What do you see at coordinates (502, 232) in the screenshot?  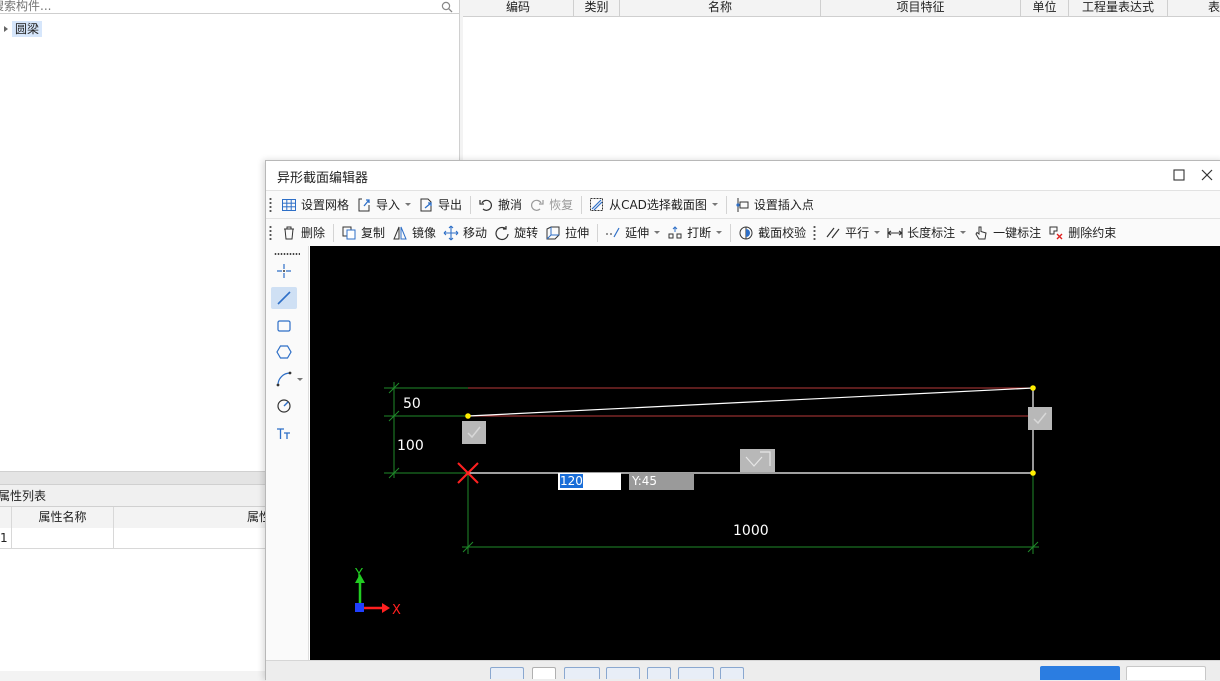 I see `rotate-icon` at bounding box center [502, 232].